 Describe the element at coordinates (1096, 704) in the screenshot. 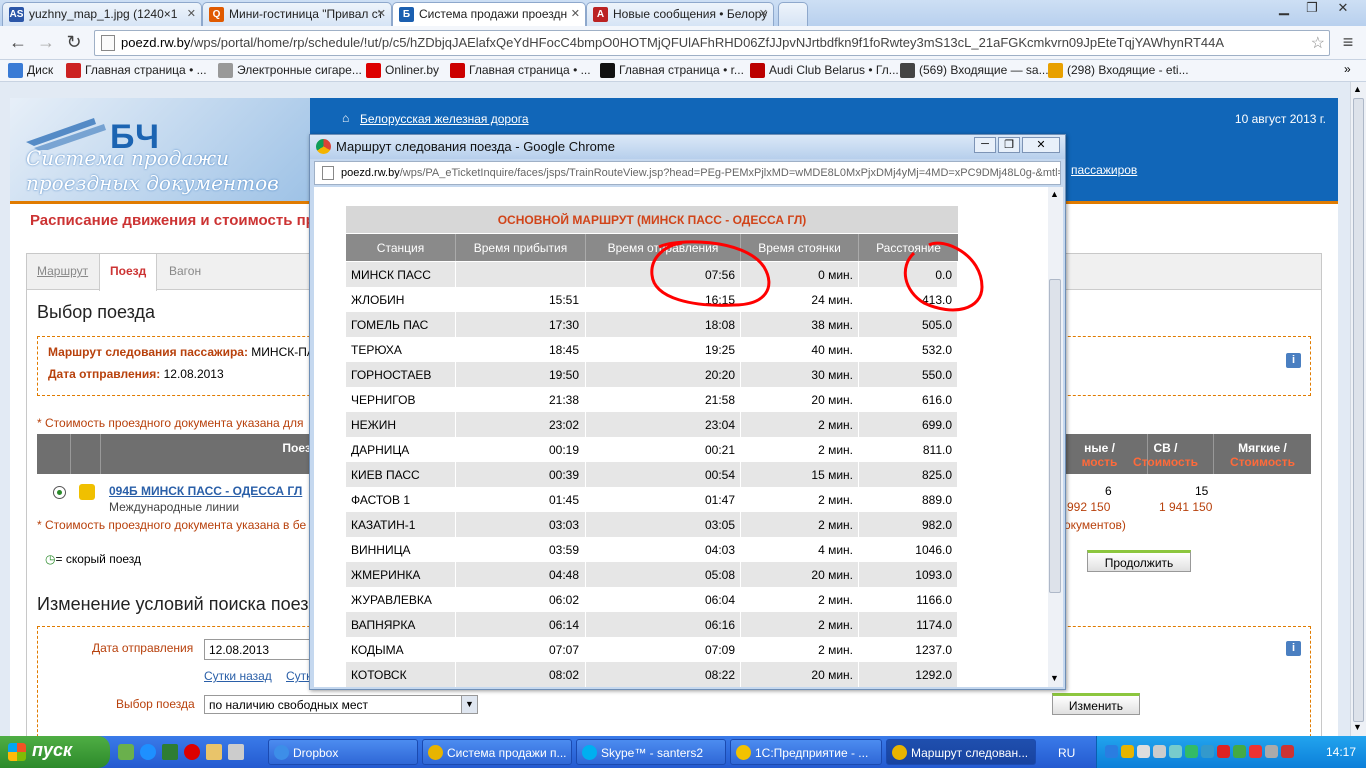

I see `change-button: Изменить` at that location.